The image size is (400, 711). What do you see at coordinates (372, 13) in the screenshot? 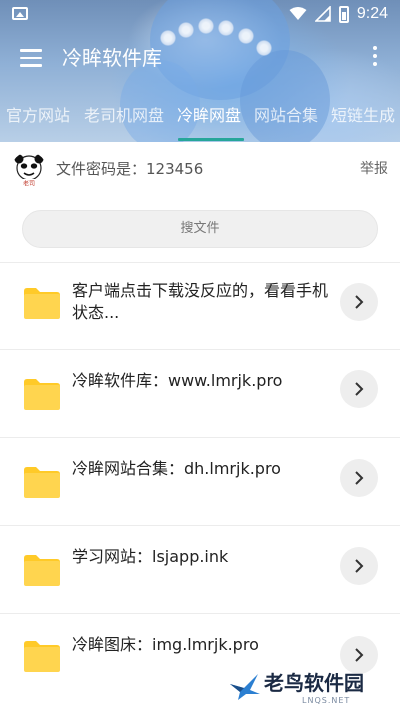
I see `status-time: 9:24` at bounding box center [372, 13].